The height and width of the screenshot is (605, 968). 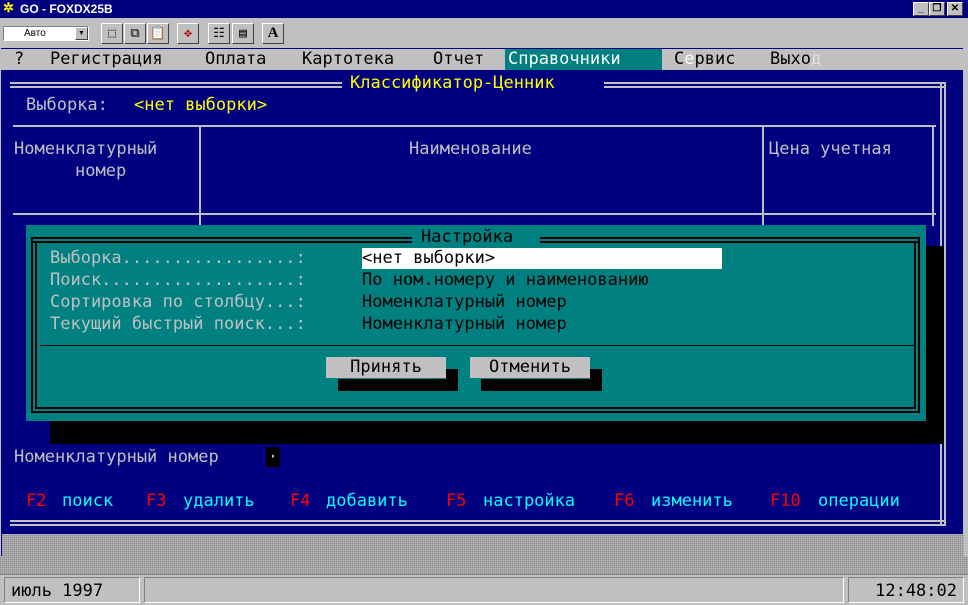 What do you see at coordinates (300, 501) in the screenshot?
I see `fkey-f4: F4` at bounding box center [300, 501].